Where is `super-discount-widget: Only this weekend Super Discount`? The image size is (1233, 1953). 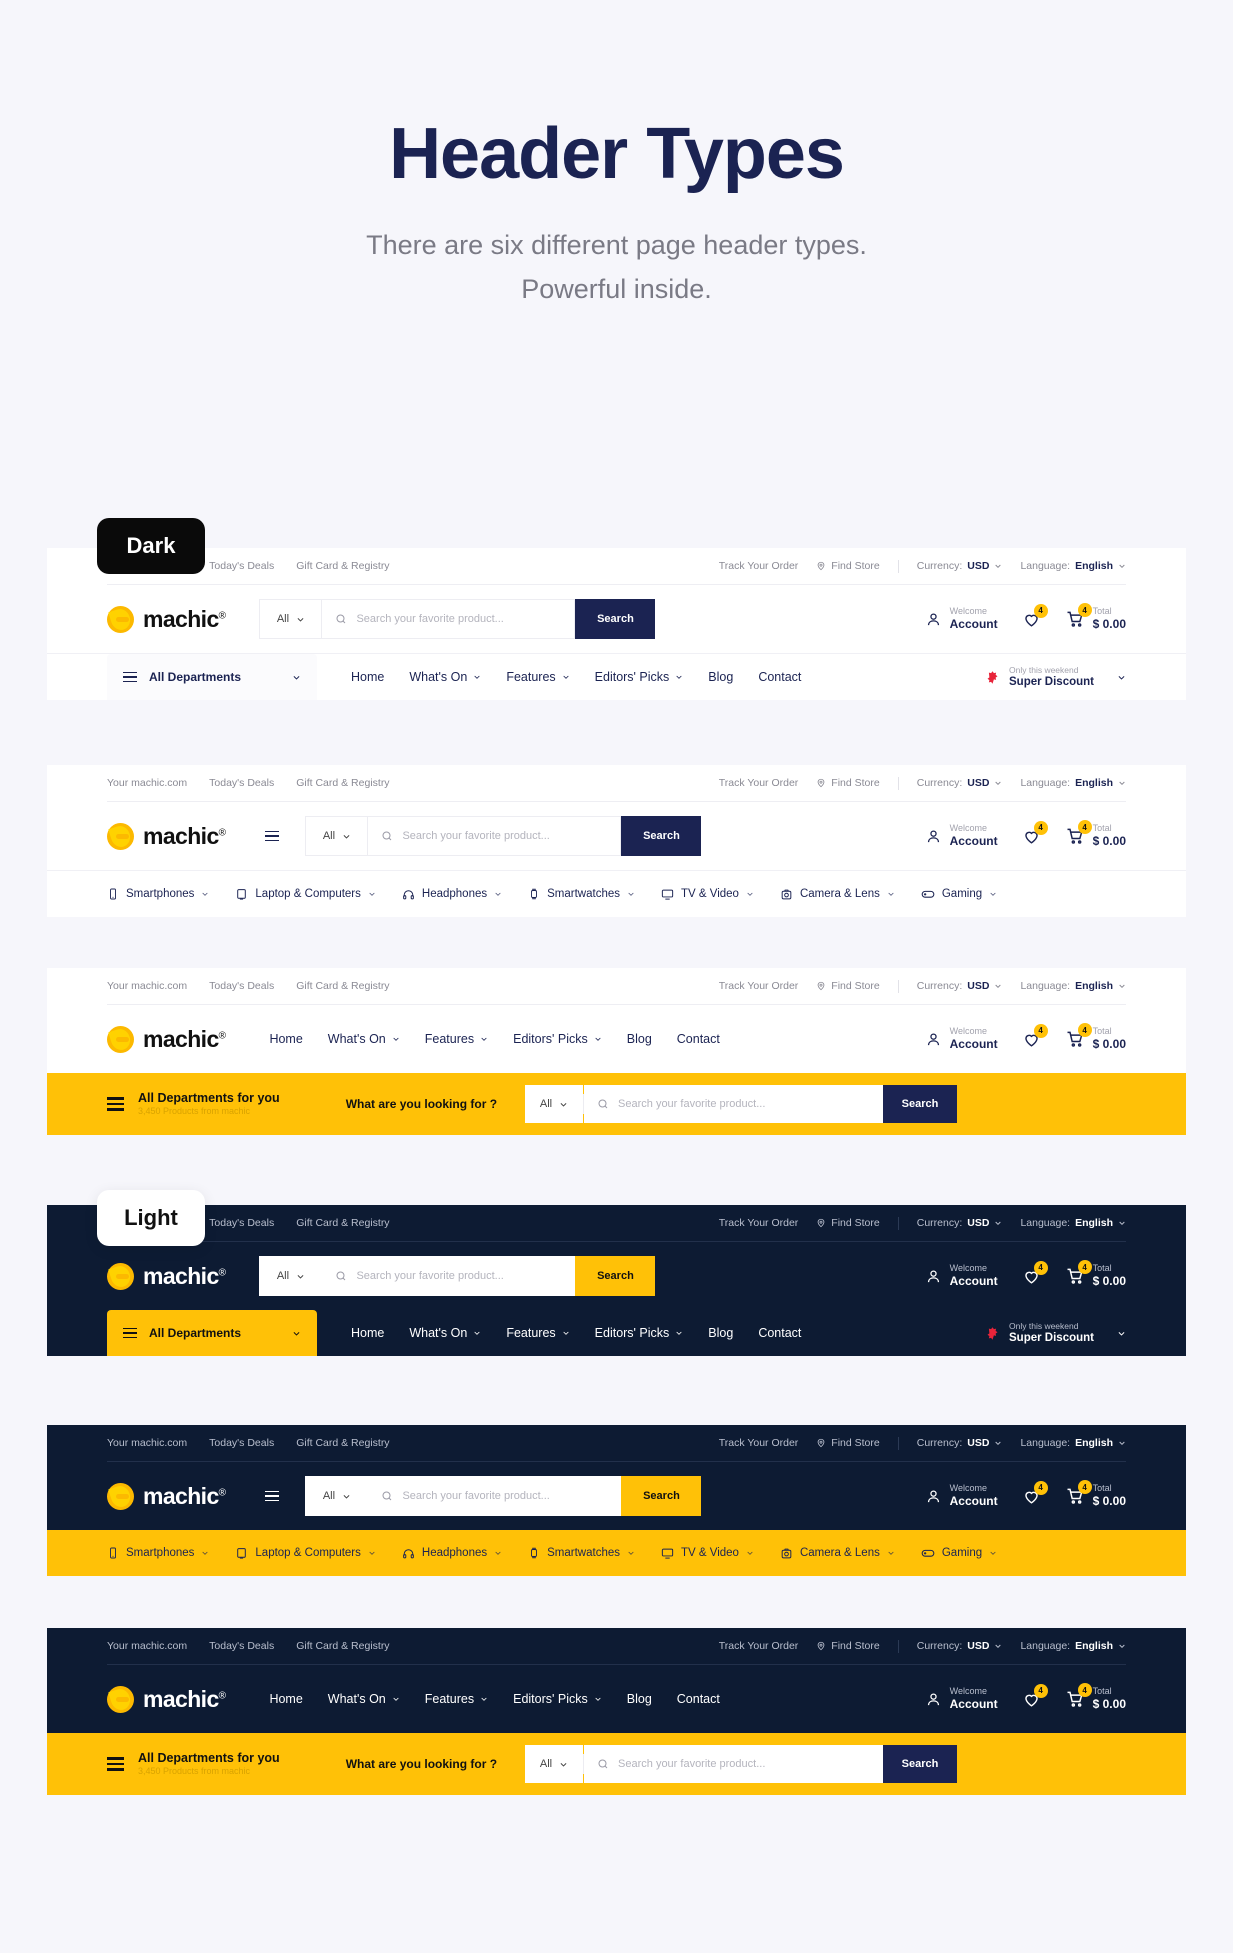 super-discount-widget: Only this weekend Super Discount is located at coordinates (1055, 1333).